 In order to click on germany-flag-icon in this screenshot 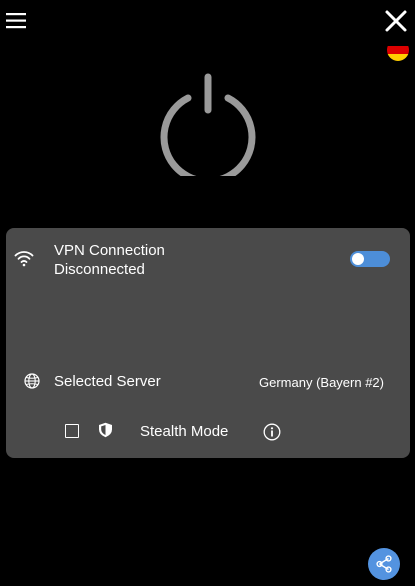, I will do `click(398, 50)`.